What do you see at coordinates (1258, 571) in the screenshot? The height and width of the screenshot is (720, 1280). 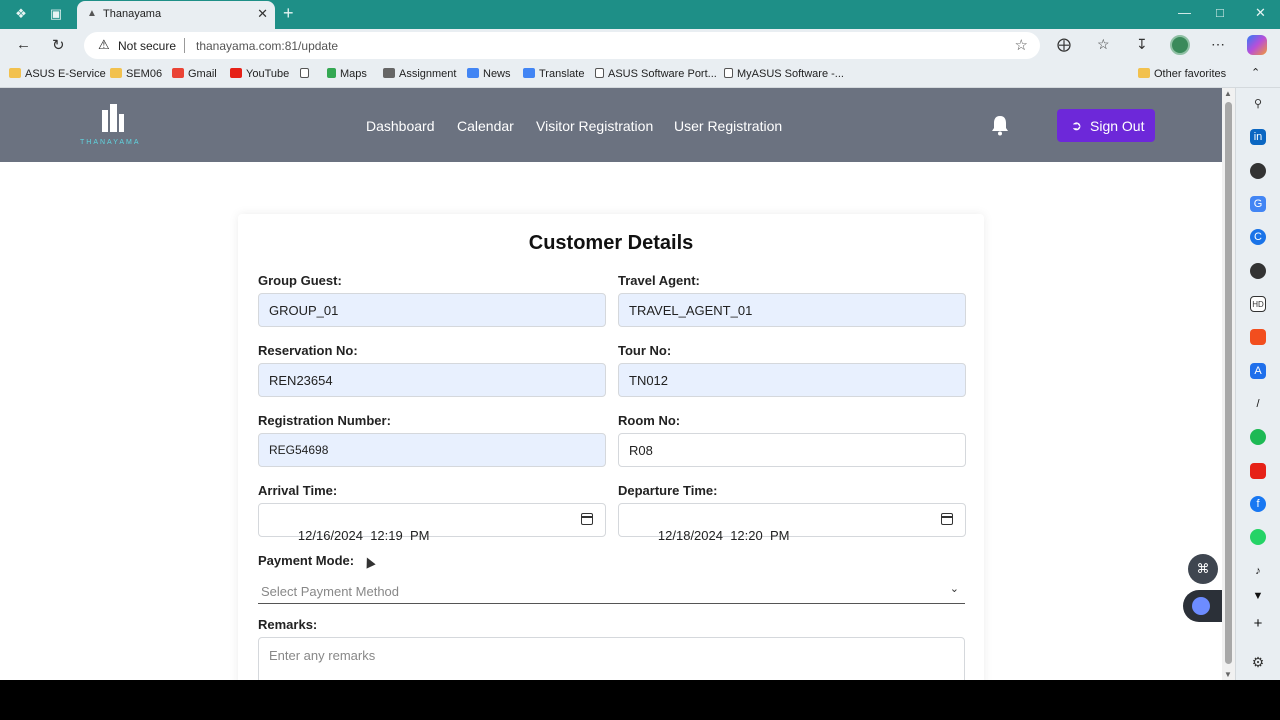 I see `tiktok-icon: ♪` at bounding box center [1258, 571].